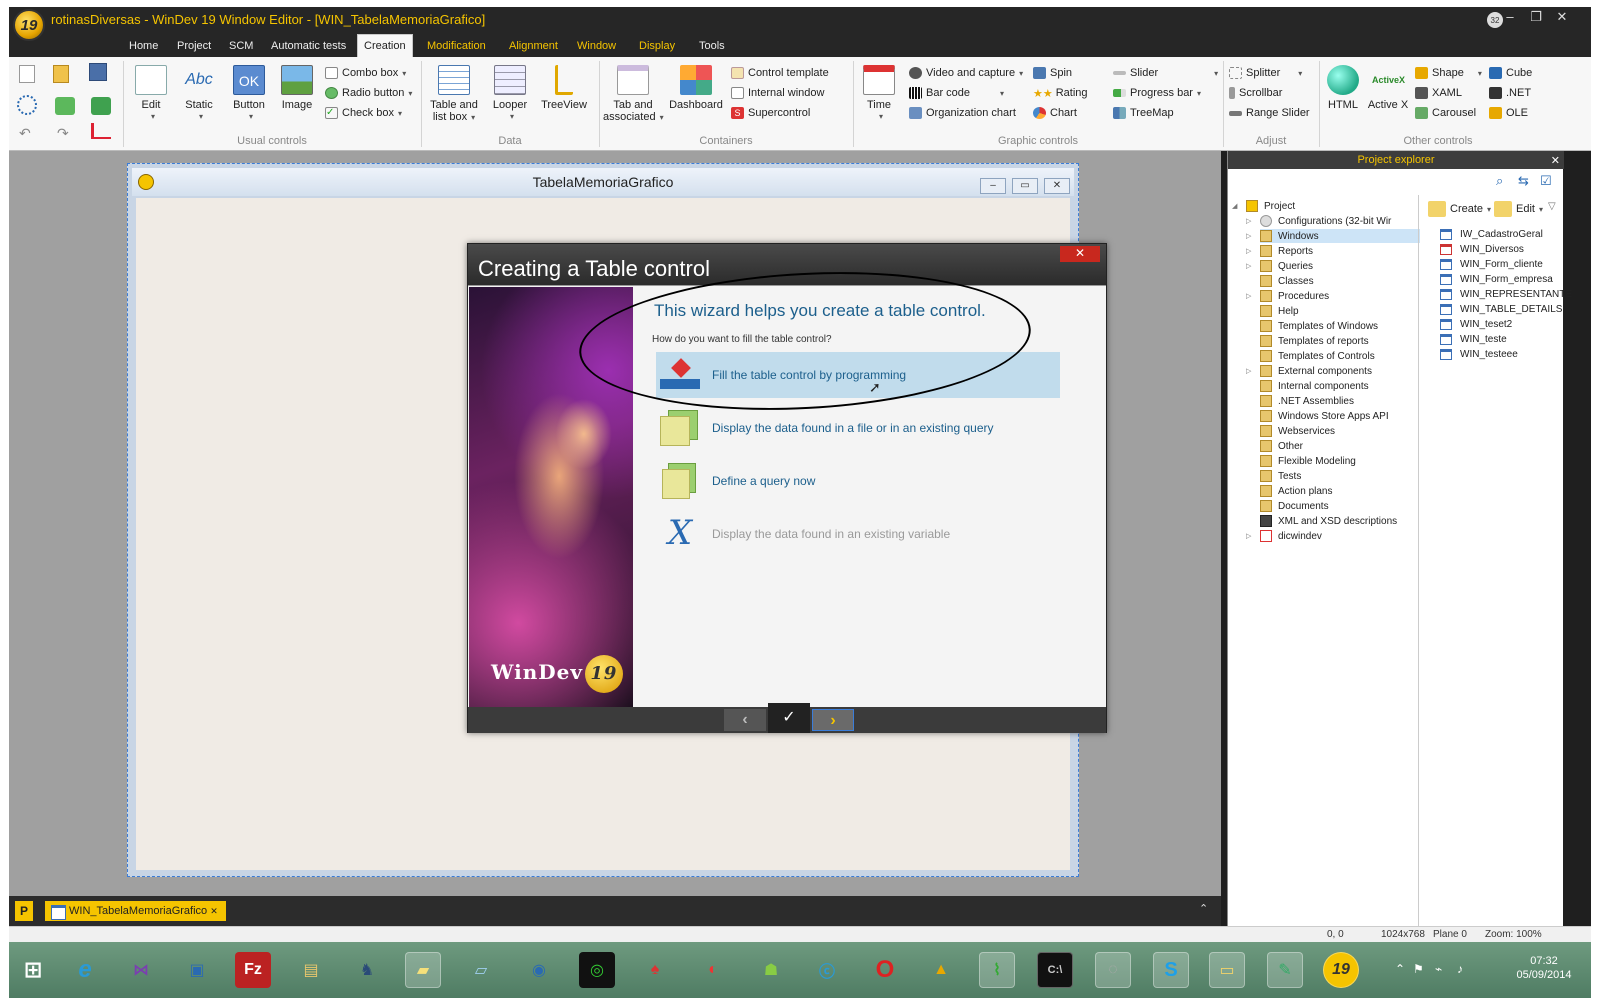  Describe the element at coordinates (1473, 339) in the screenshot. I see `window-item: WIN_teste` at that location.